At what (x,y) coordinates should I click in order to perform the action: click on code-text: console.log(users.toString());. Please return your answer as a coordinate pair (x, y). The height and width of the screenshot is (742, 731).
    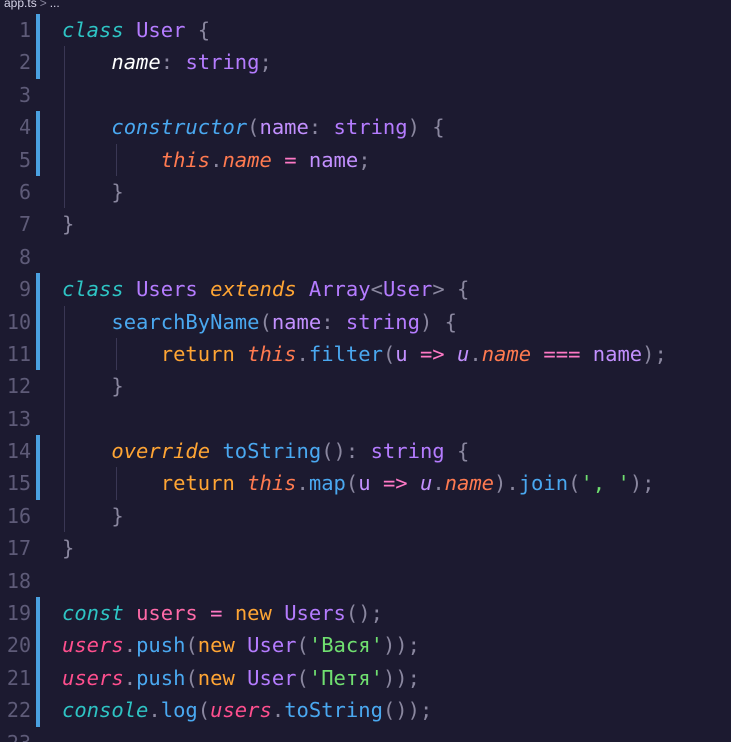
    Looking at the image, I should click on (247, 710).